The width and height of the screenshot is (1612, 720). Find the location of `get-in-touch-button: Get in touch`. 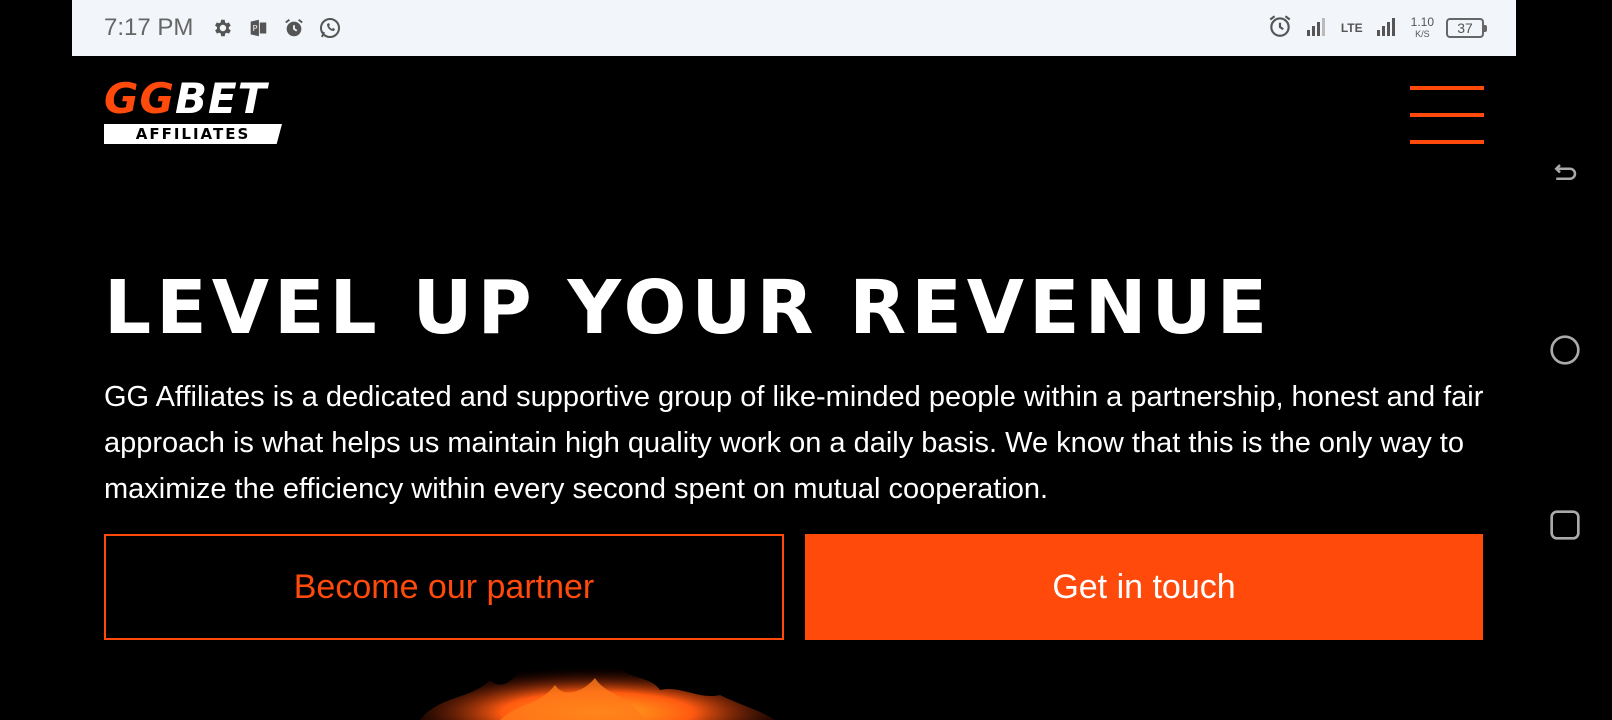

get-in-touch-button: Get in touch is located at coordinates (1144, 587).